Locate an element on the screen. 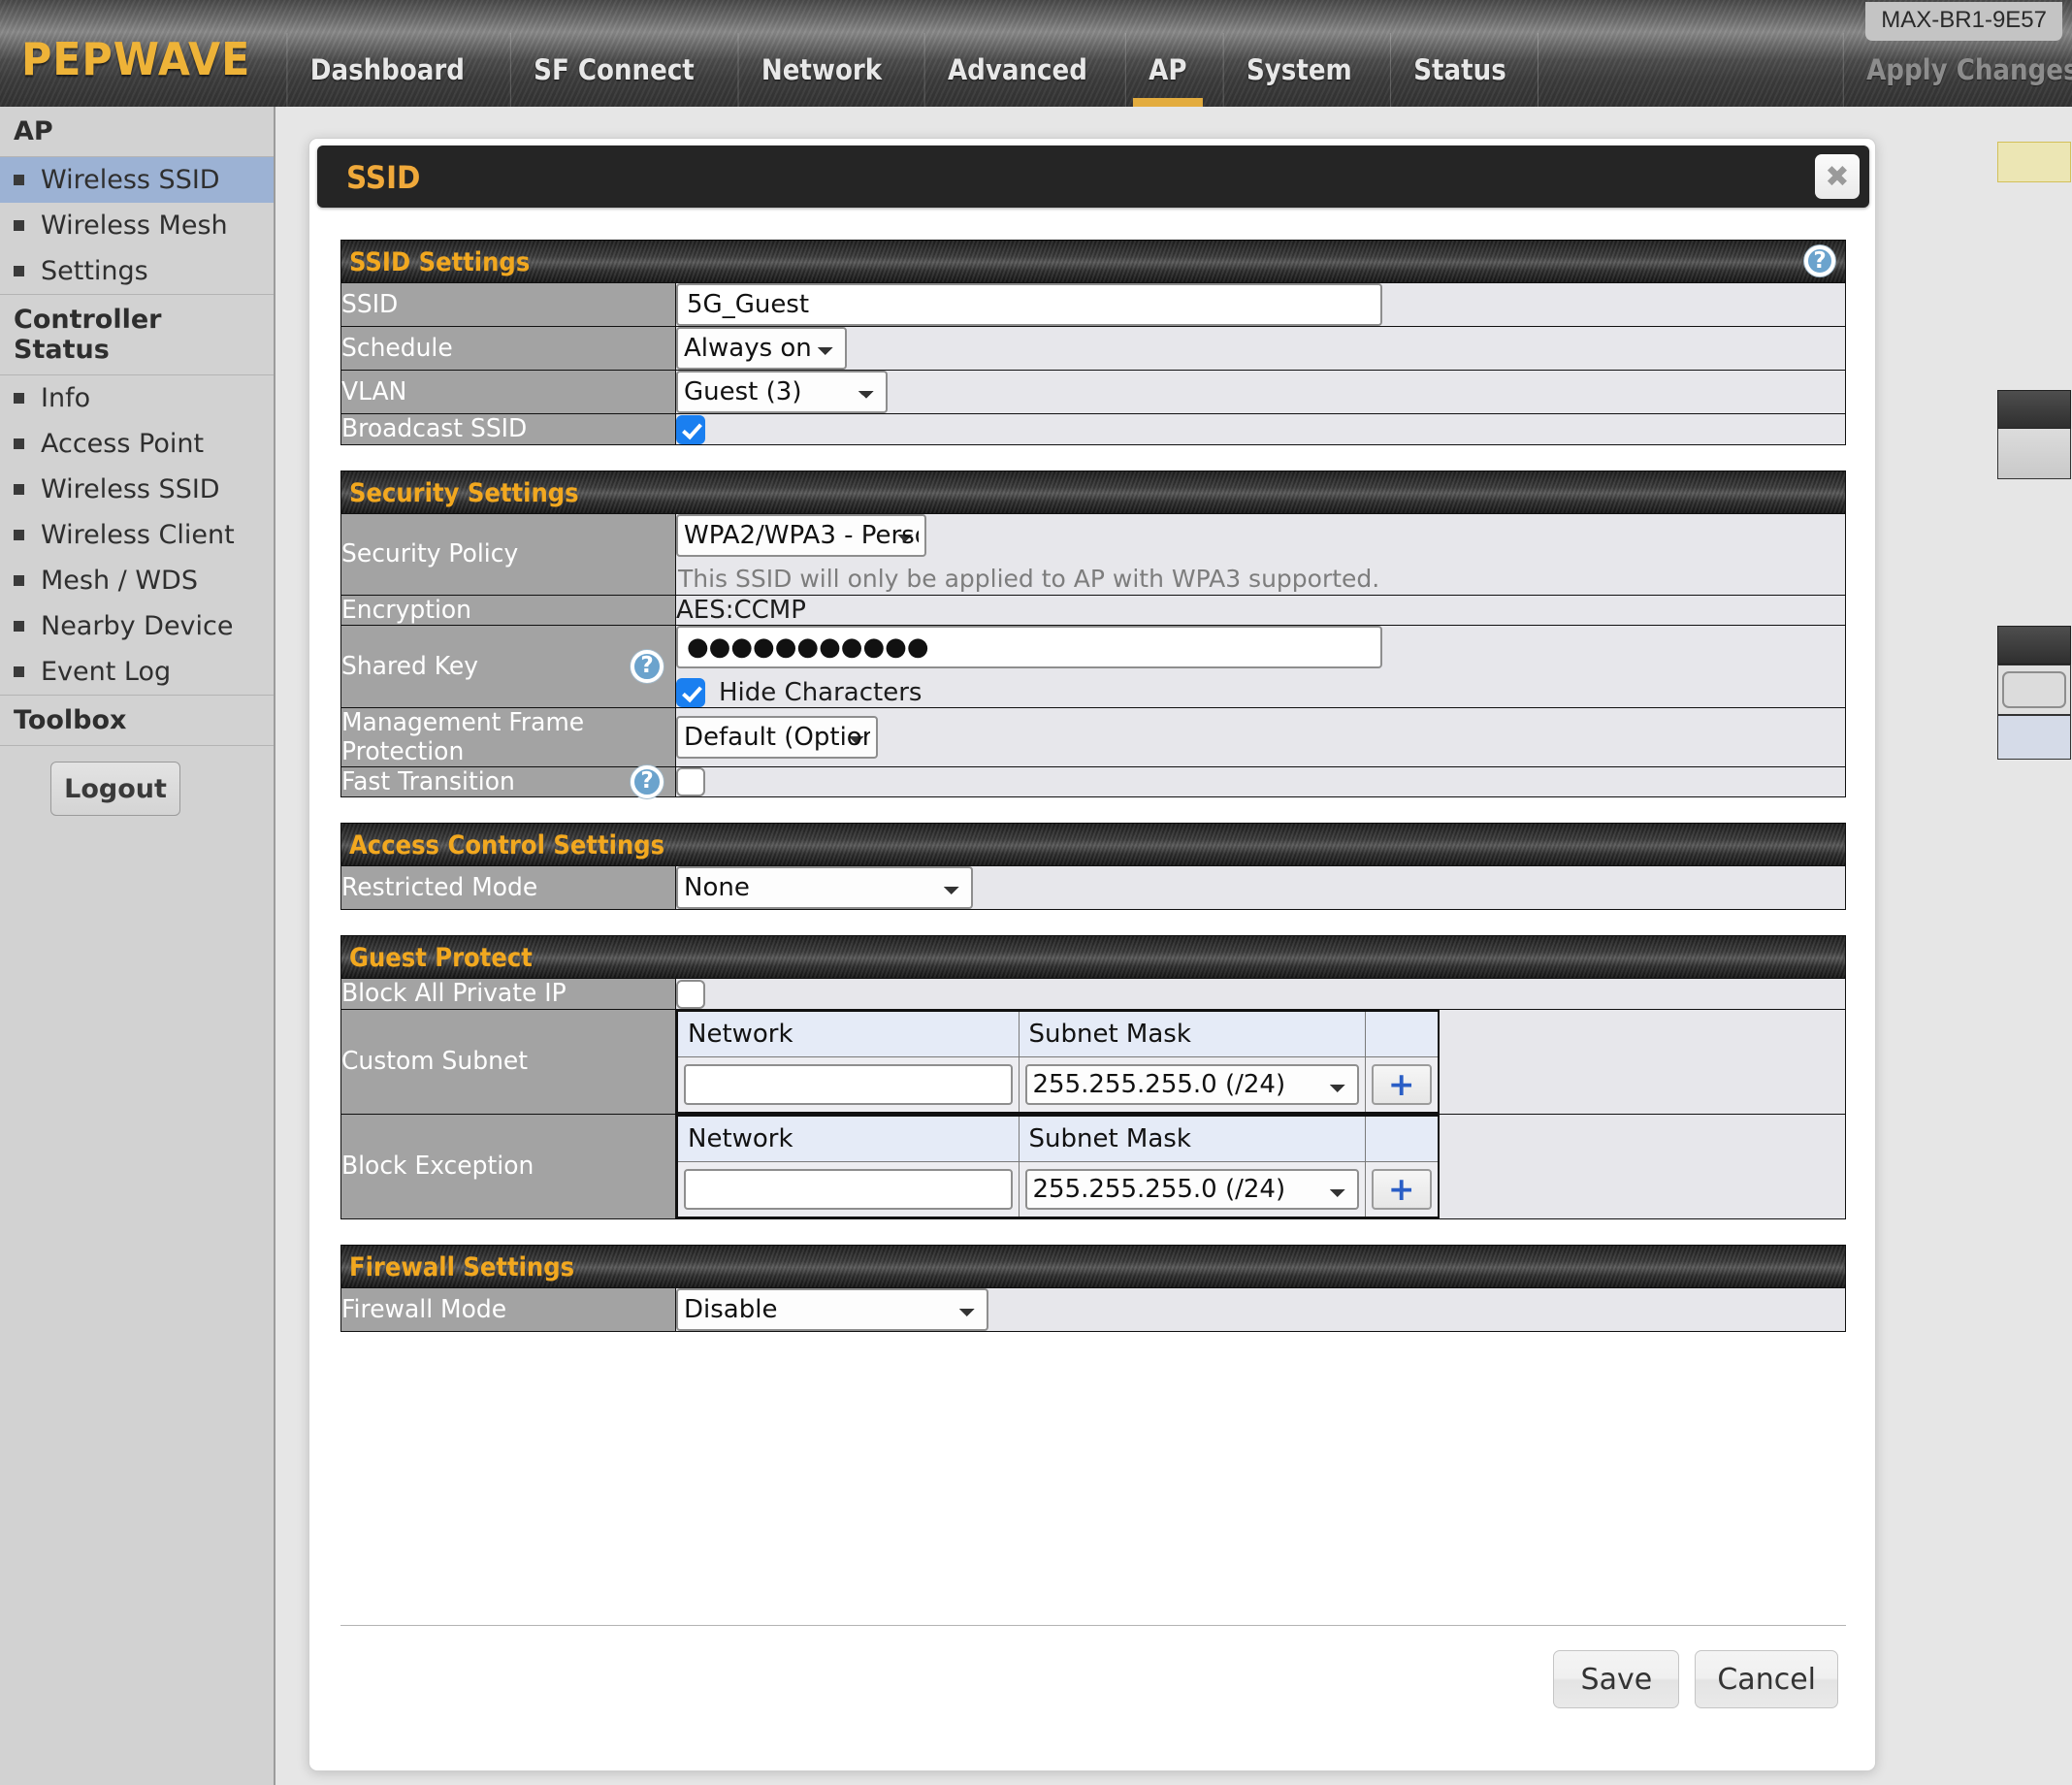 This screenshot has width=2072, height=1785. label-encryption: Encryption is located at coordinates (508, 609).